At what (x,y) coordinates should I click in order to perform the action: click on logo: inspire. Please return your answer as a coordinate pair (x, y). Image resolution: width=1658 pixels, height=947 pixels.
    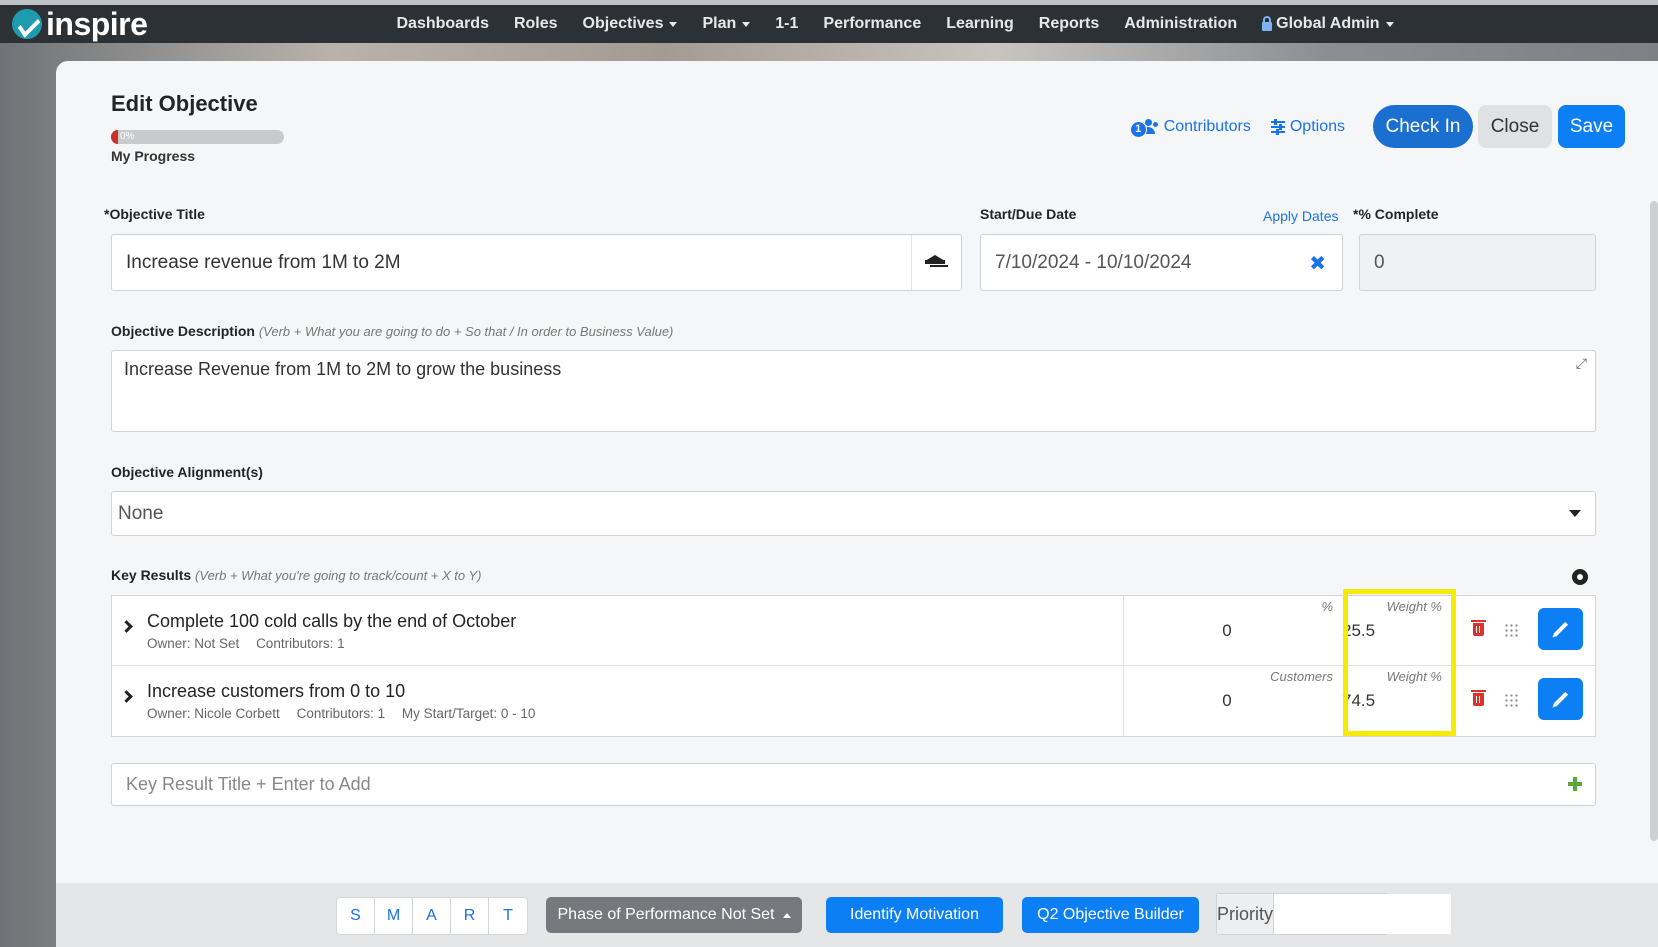
    Looking at the image, I should click on (80, 24).